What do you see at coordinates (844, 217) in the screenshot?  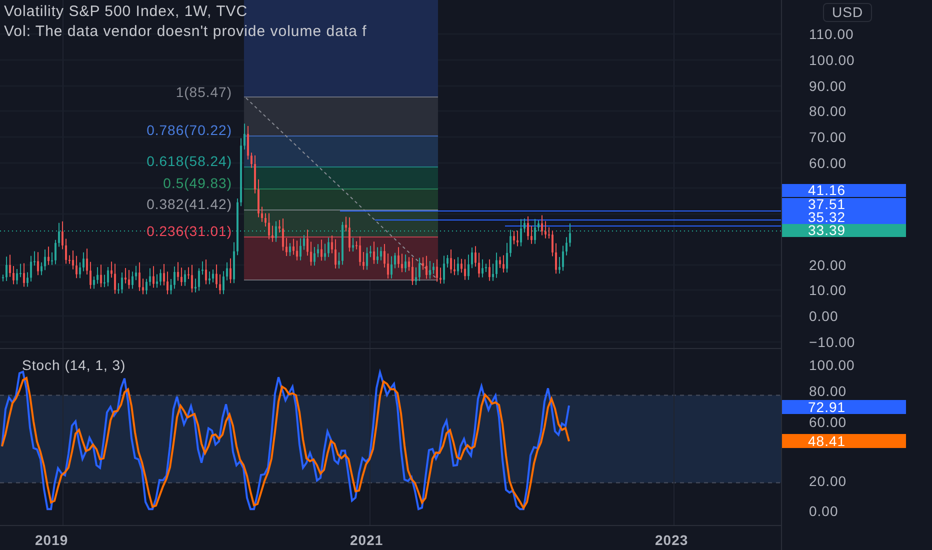 I see `price-badge: 35.32` at bounding box center [844, 217].